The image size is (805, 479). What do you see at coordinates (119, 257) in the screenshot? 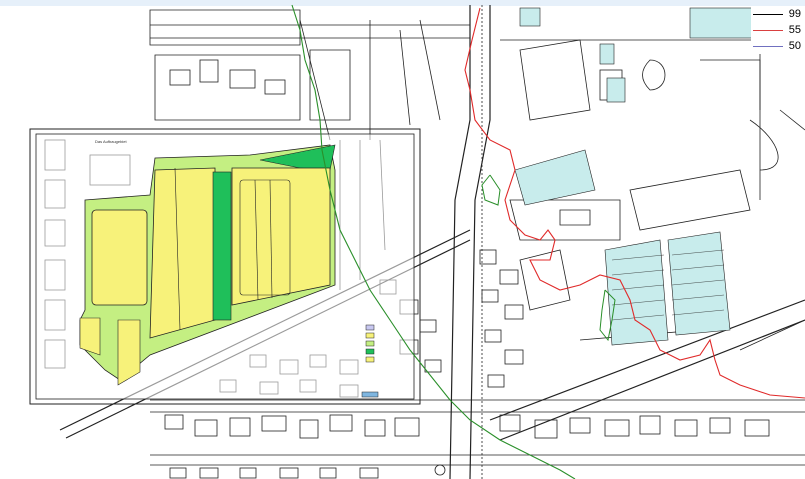
I see `yellow-zone-west` at bounding box center [119, 257].